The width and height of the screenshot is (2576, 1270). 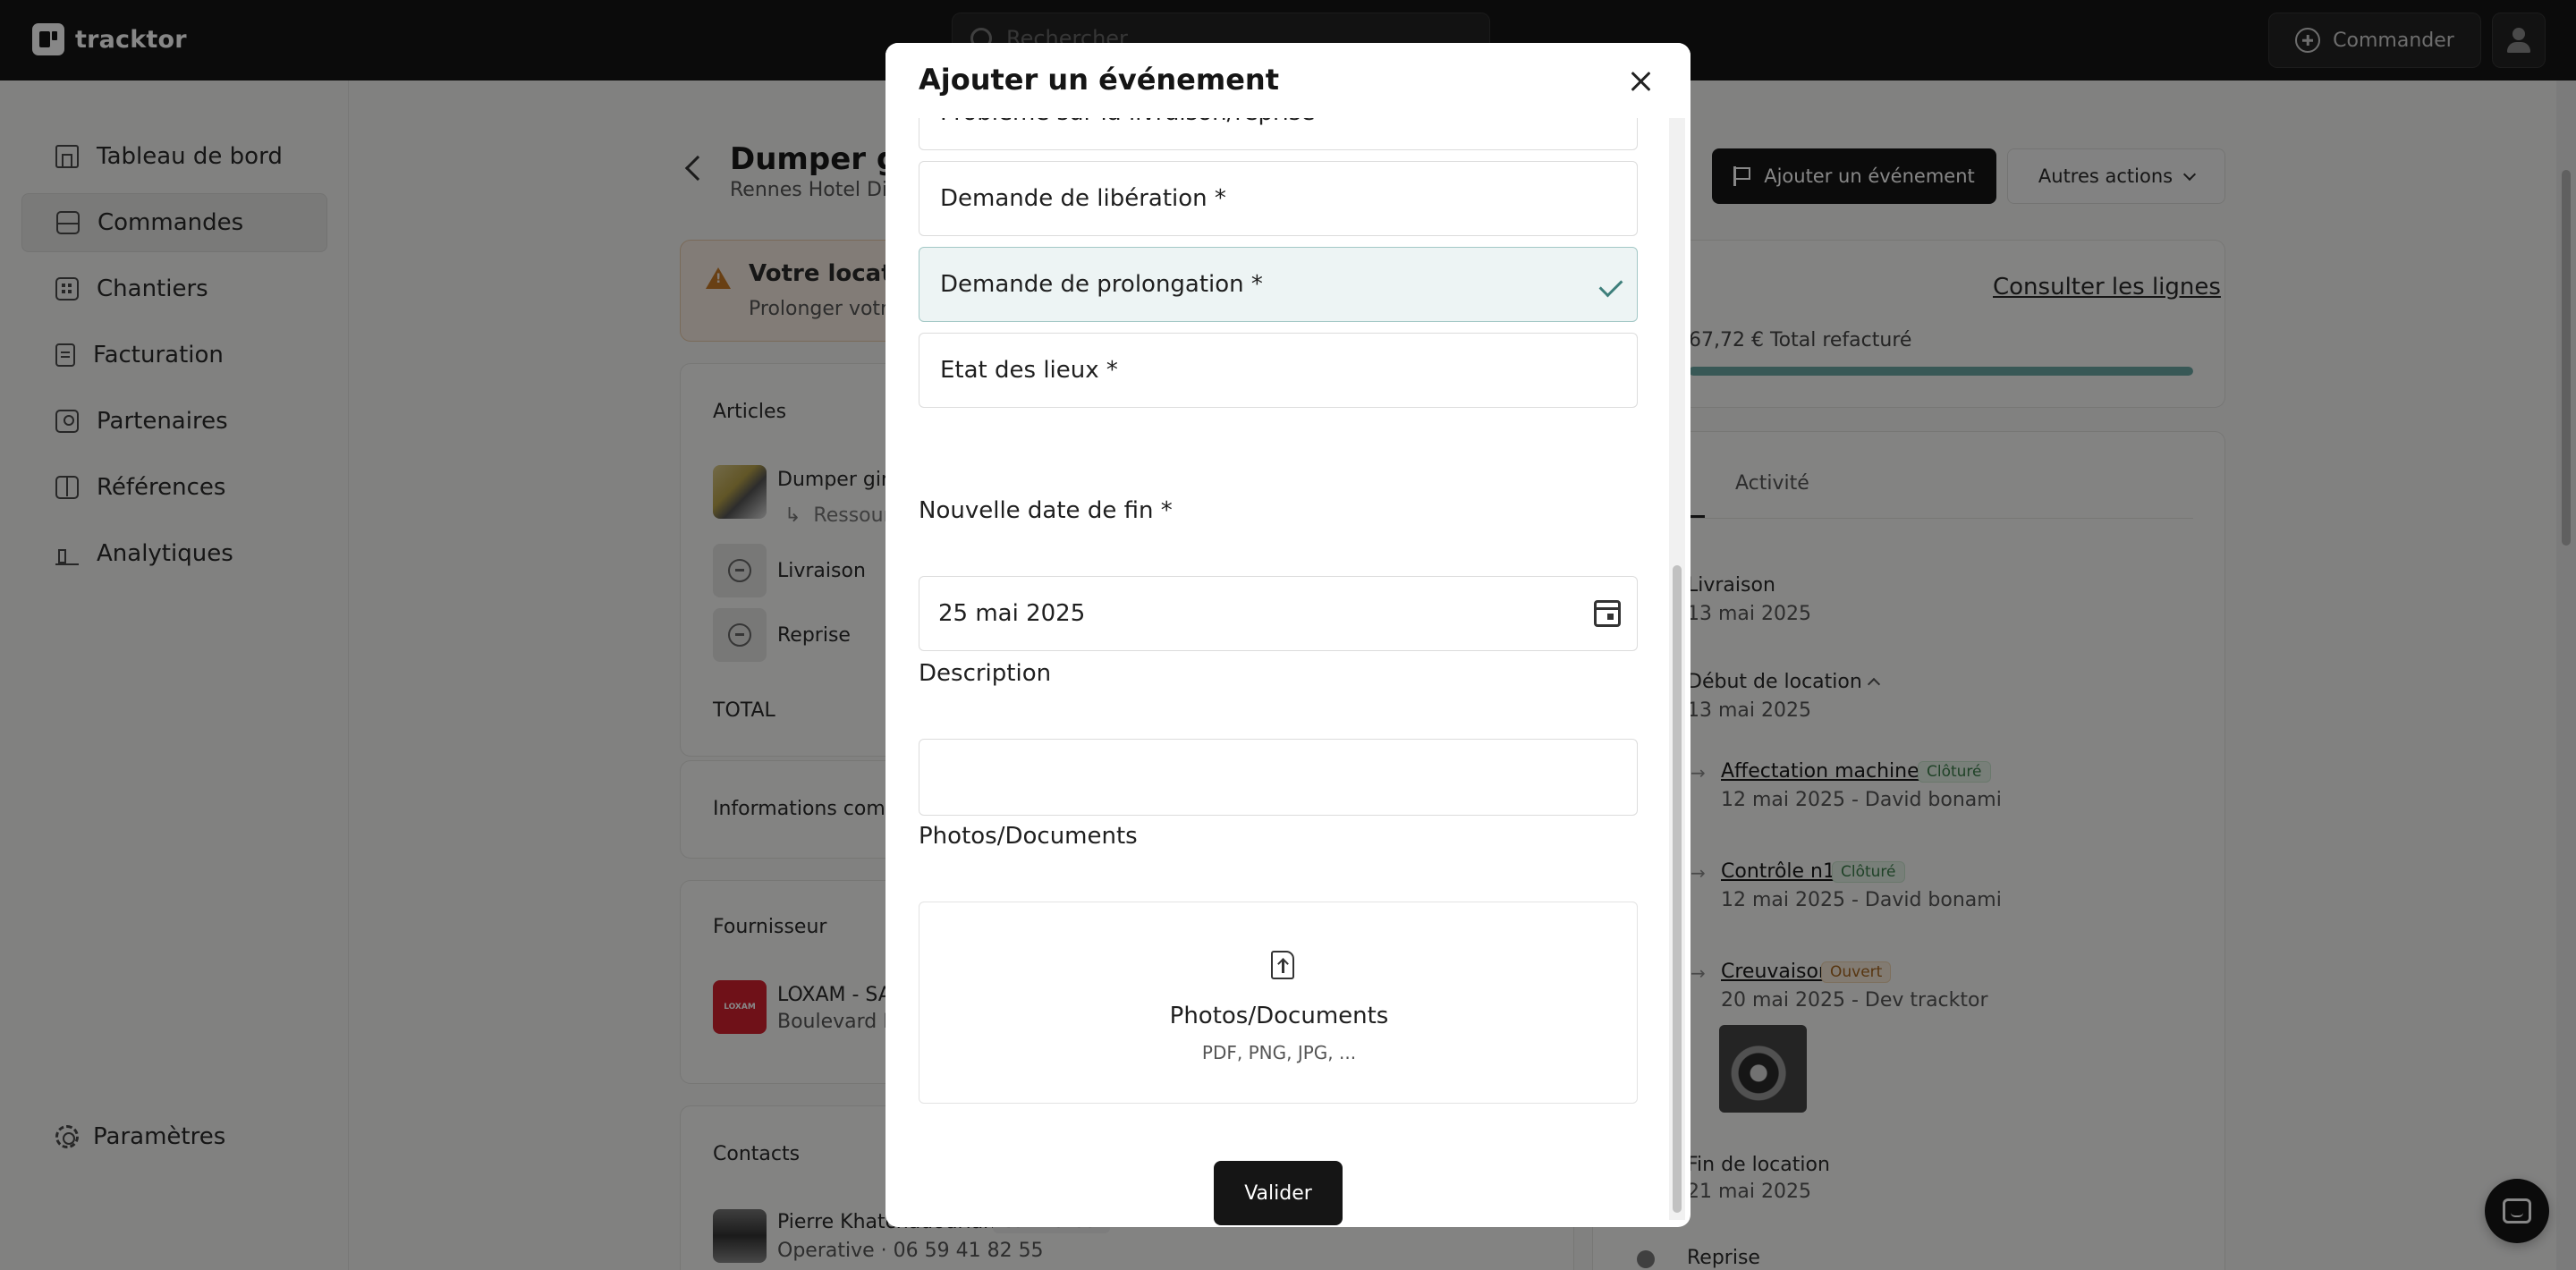 What do you see at coordinates (1288, 80) in the screenshot?
I see `modal-header: Ajouter un événement` at bounding box center [1288, 80].